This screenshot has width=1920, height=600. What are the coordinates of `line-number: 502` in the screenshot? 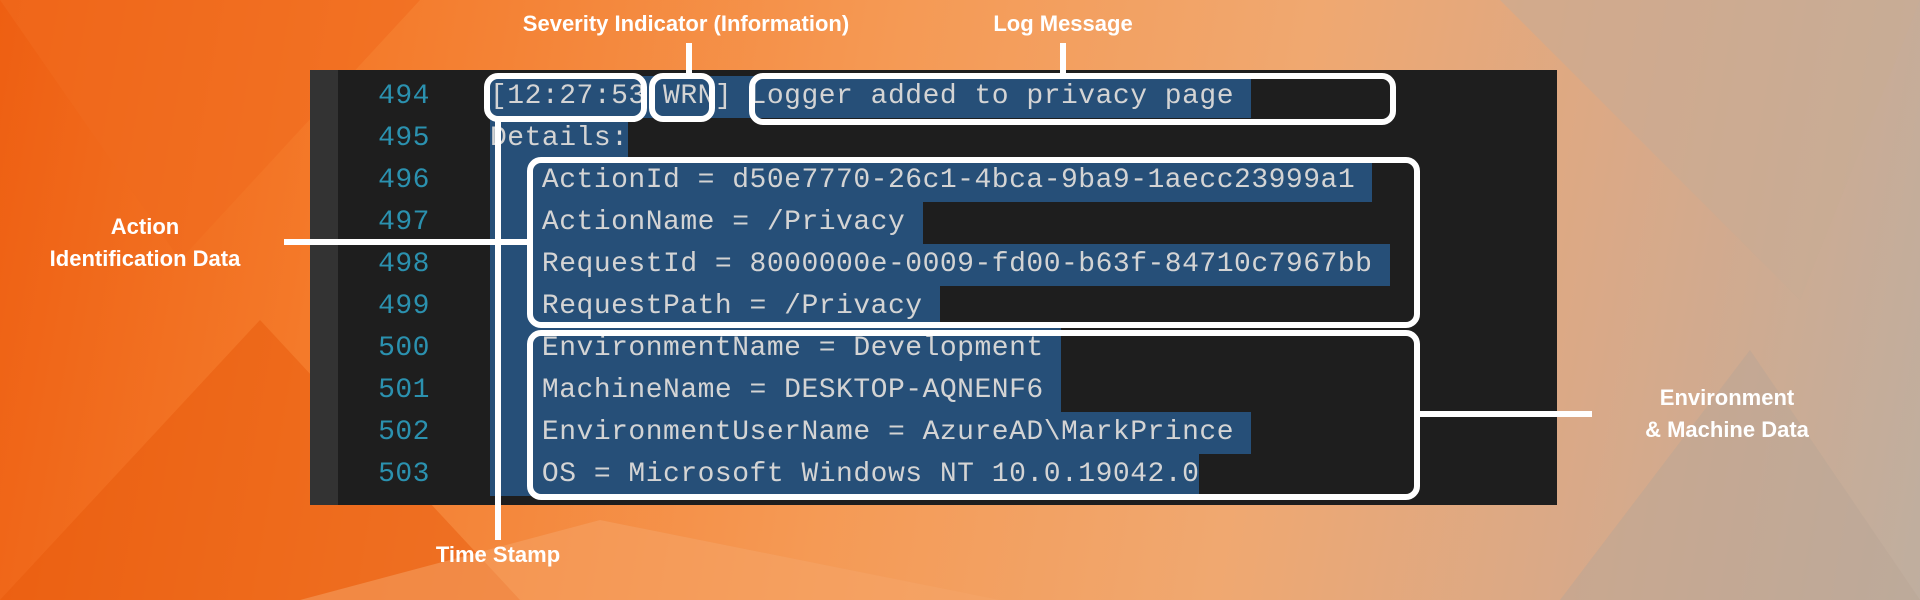 It's located at (404, 432).